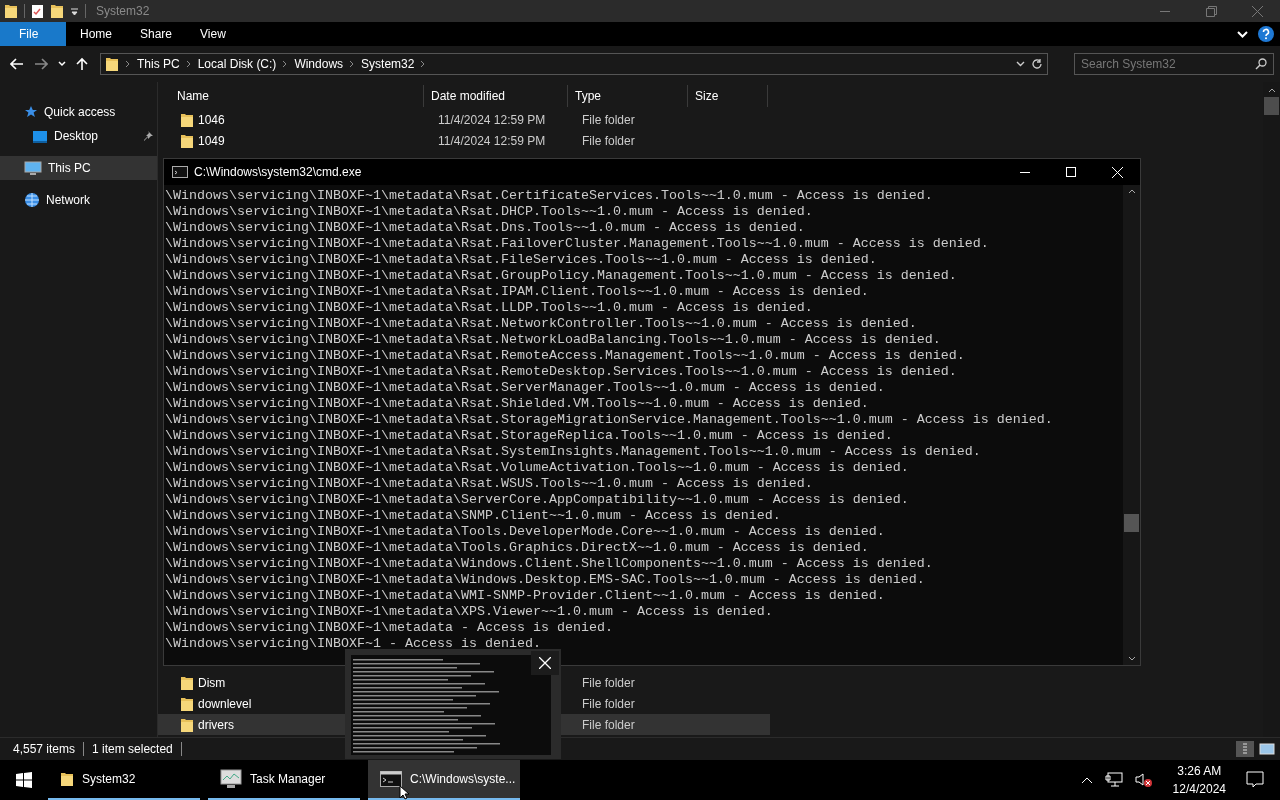  I want to click on window-title: System32, so click(123, 11).